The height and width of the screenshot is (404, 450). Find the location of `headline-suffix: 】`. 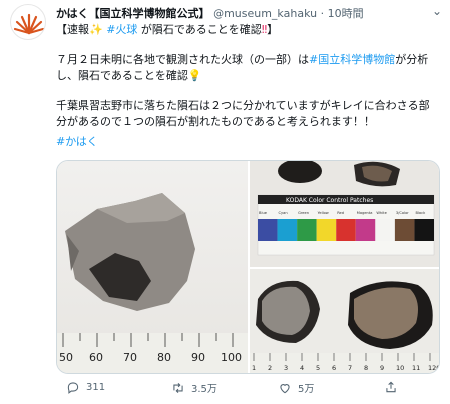

headline-suffix: 】 is located at coordinates (273, 29).